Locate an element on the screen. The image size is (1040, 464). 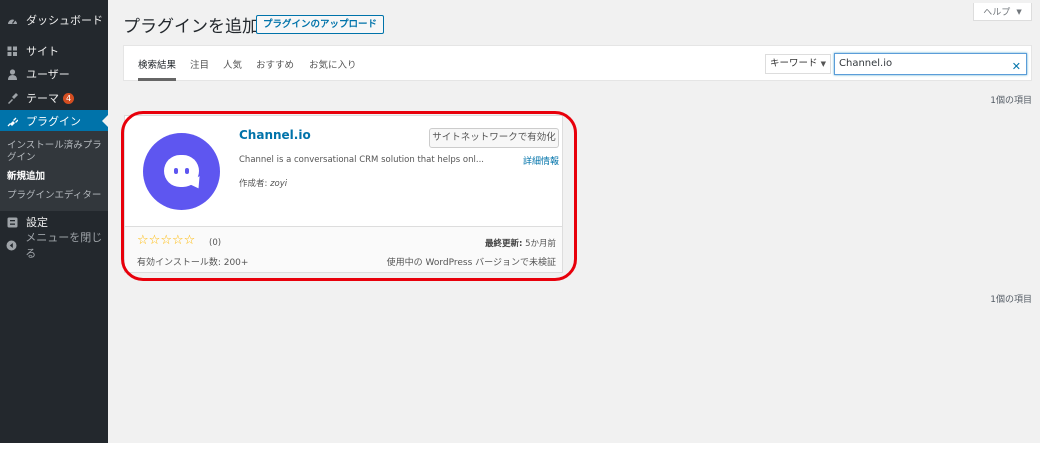
sidebar-item-label: 設定 is located at coordinates (37, 222).